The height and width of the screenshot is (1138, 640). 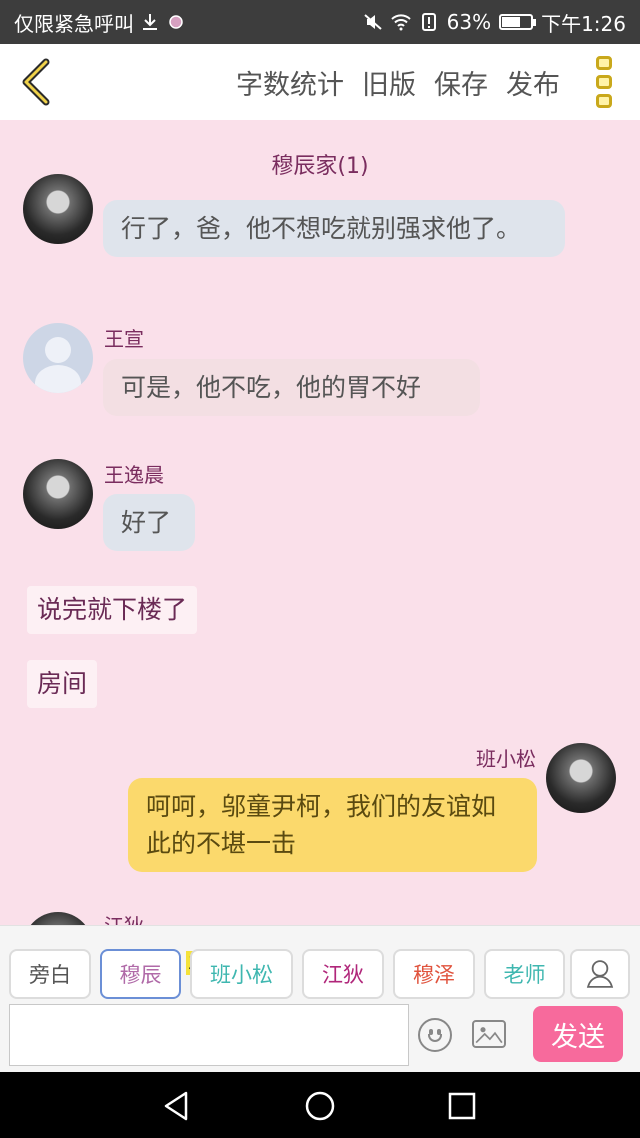 I want to click on more-menu-icon, so click(x=607, y=82).